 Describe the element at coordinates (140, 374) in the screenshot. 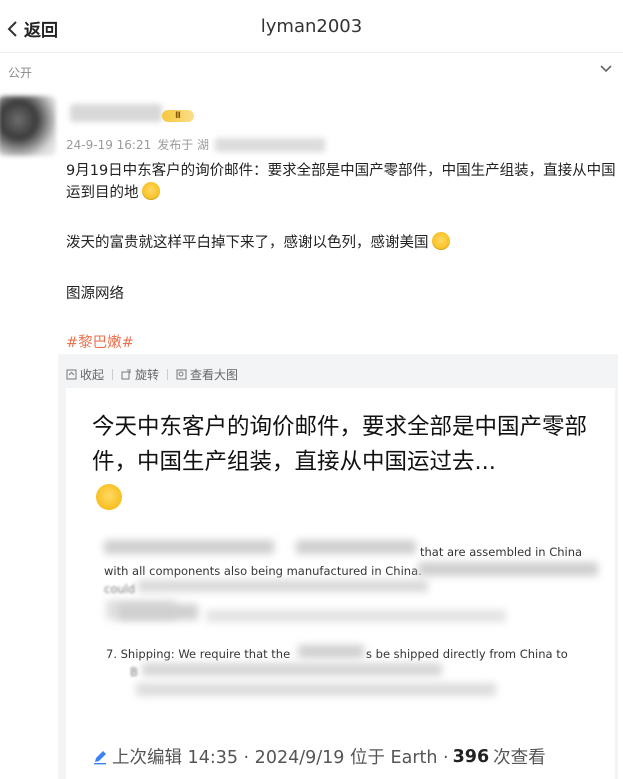

I see `rotate-button: 旋转` at that location.